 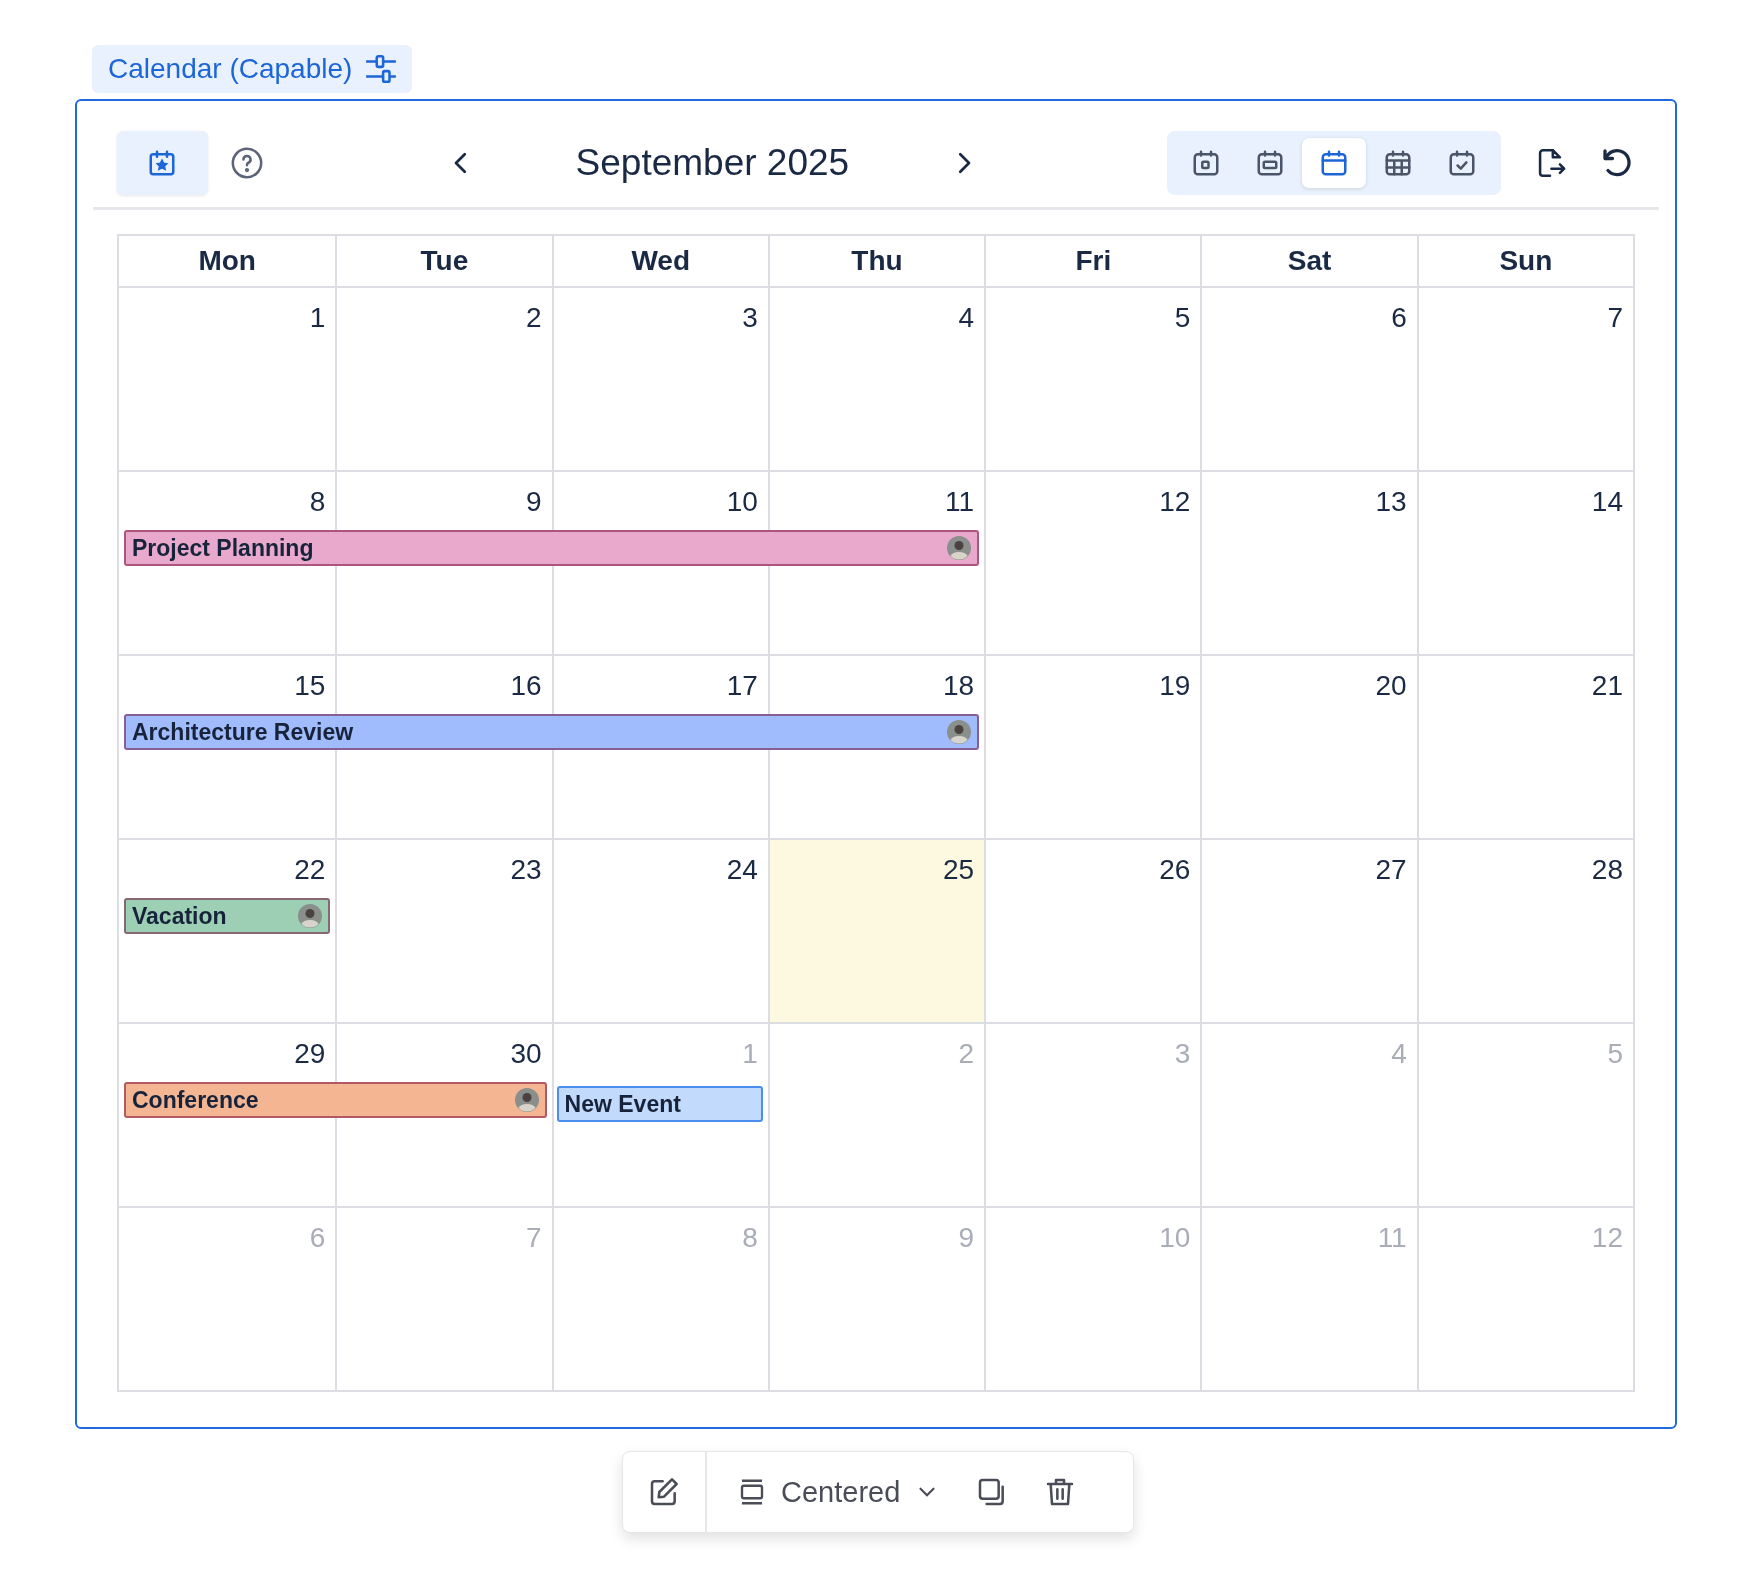 I want to click on day-number: 15, so click(x=310, y=686).